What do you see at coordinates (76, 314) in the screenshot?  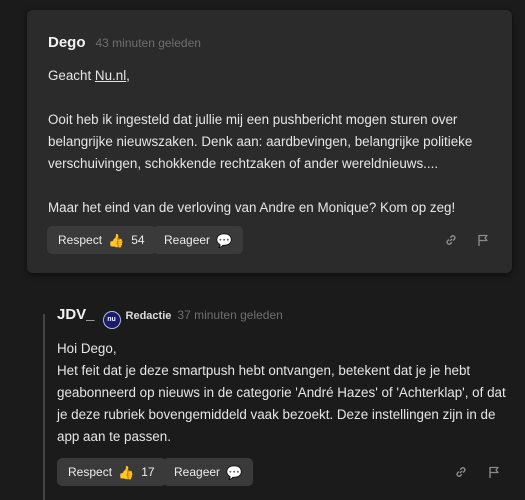 I see `reply-author-name: JDV_` at bounding box center [76, 314].